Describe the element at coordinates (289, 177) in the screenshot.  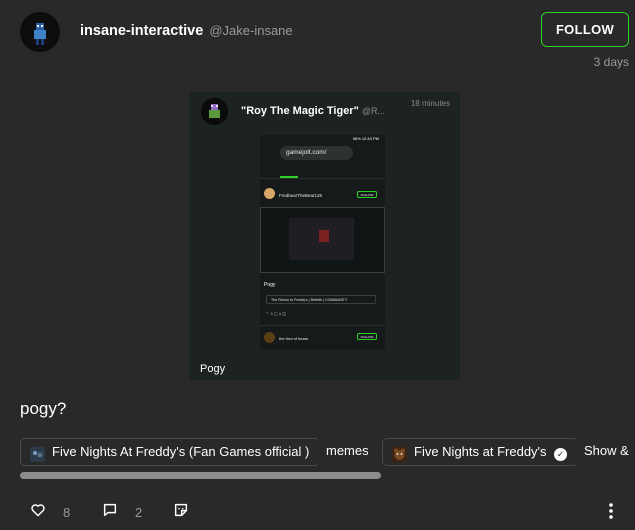
I see `phone-nav-active-indicator` at that location.